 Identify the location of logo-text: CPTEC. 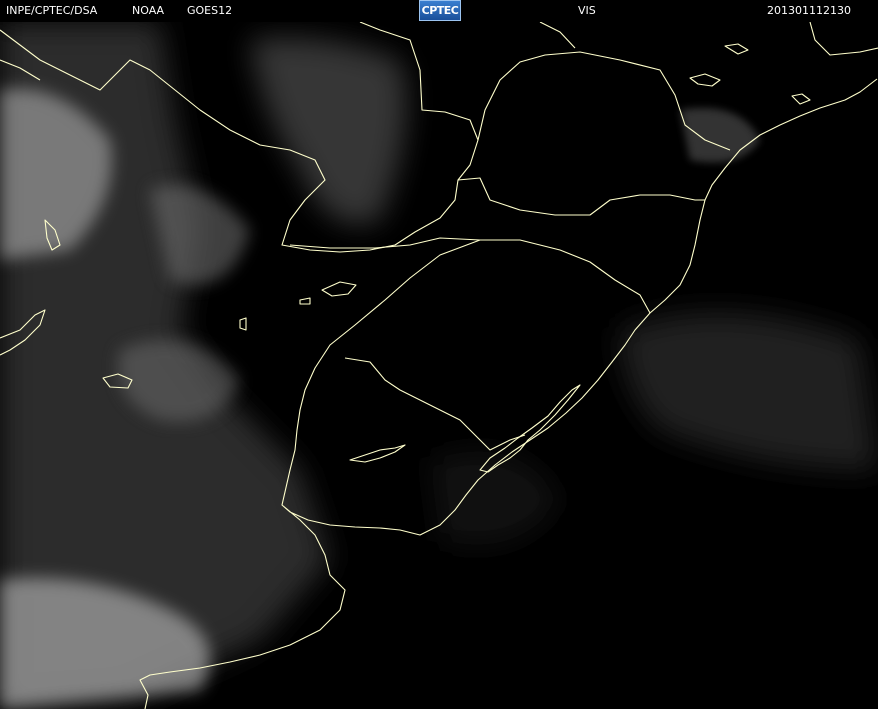
(440, 10).